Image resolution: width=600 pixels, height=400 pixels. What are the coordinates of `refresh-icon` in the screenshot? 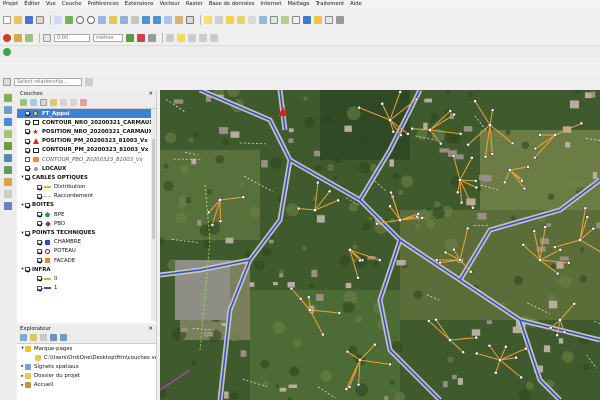 It's located at (190, 19).